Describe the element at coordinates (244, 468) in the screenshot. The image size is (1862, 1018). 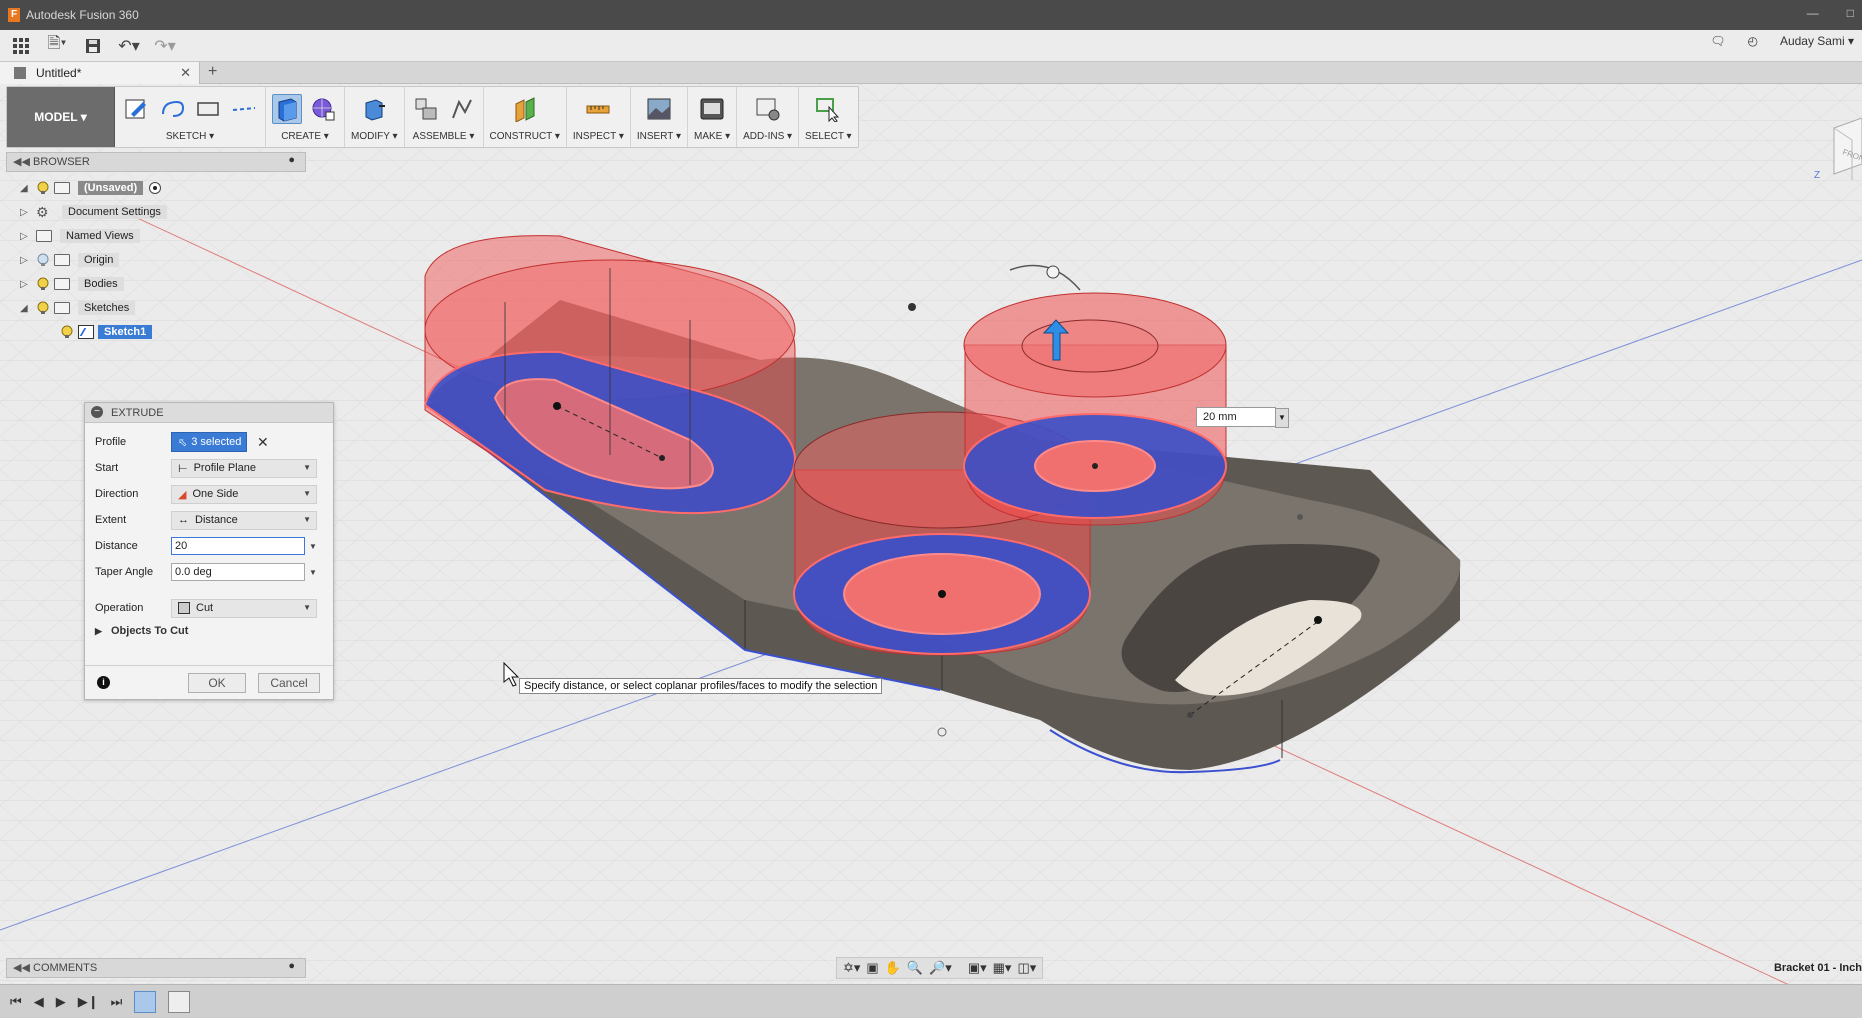
I see `start-dropdown: ⊢ Profile Plane ▼` at that location.